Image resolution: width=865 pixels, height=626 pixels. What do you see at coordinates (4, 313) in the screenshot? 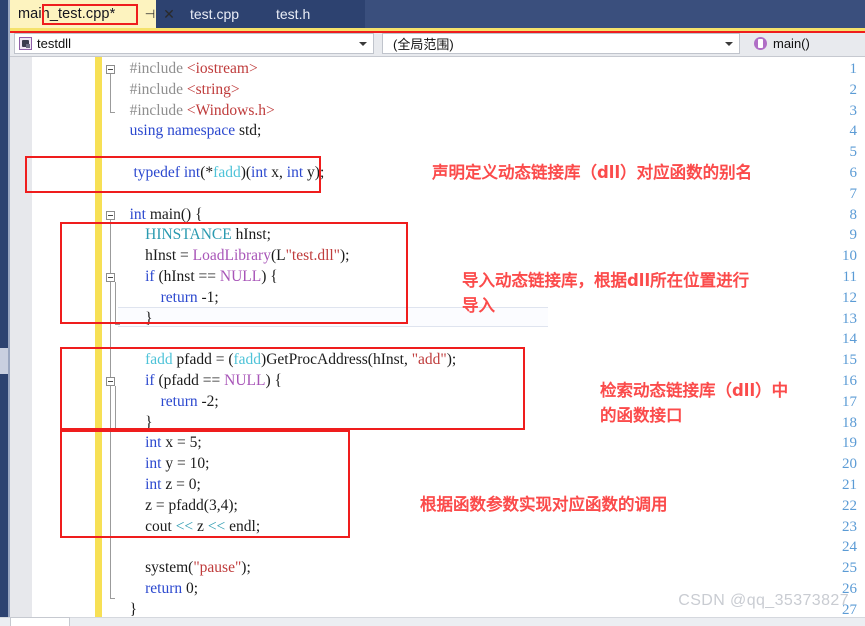
I see `left-dock-rail` at bounding box center [4, 313].